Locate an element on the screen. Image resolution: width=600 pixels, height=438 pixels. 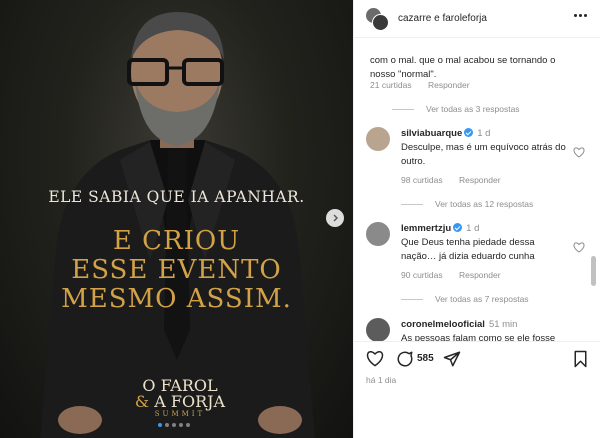
logo-line-2: & A FORJA is located at coordinates (180, 402).